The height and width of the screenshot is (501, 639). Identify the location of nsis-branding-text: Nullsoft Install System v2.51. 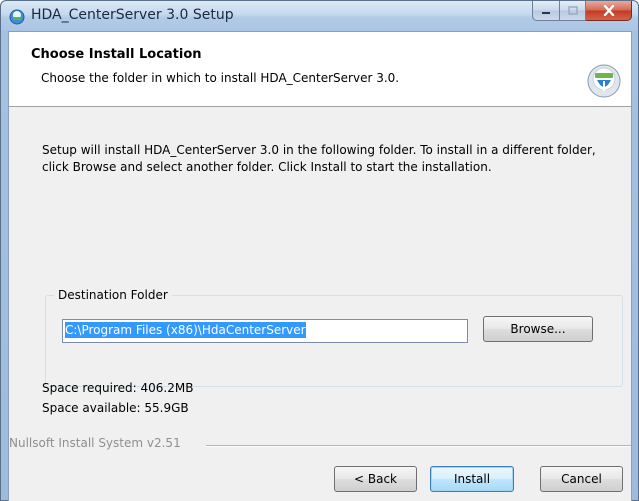
(95, 443).